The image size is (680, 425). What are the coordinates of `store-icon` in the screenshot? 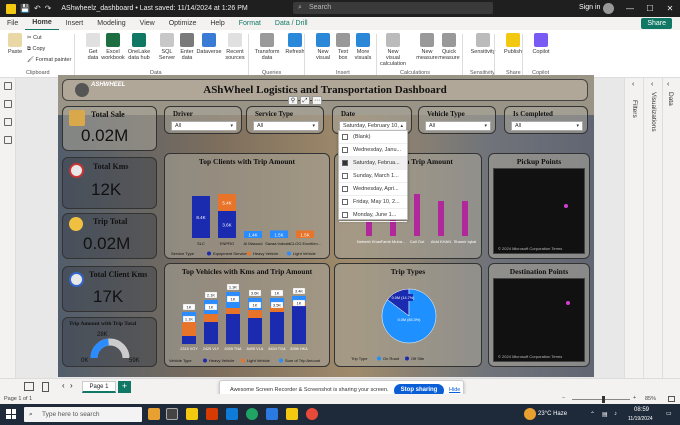 It's located at (272, 414).